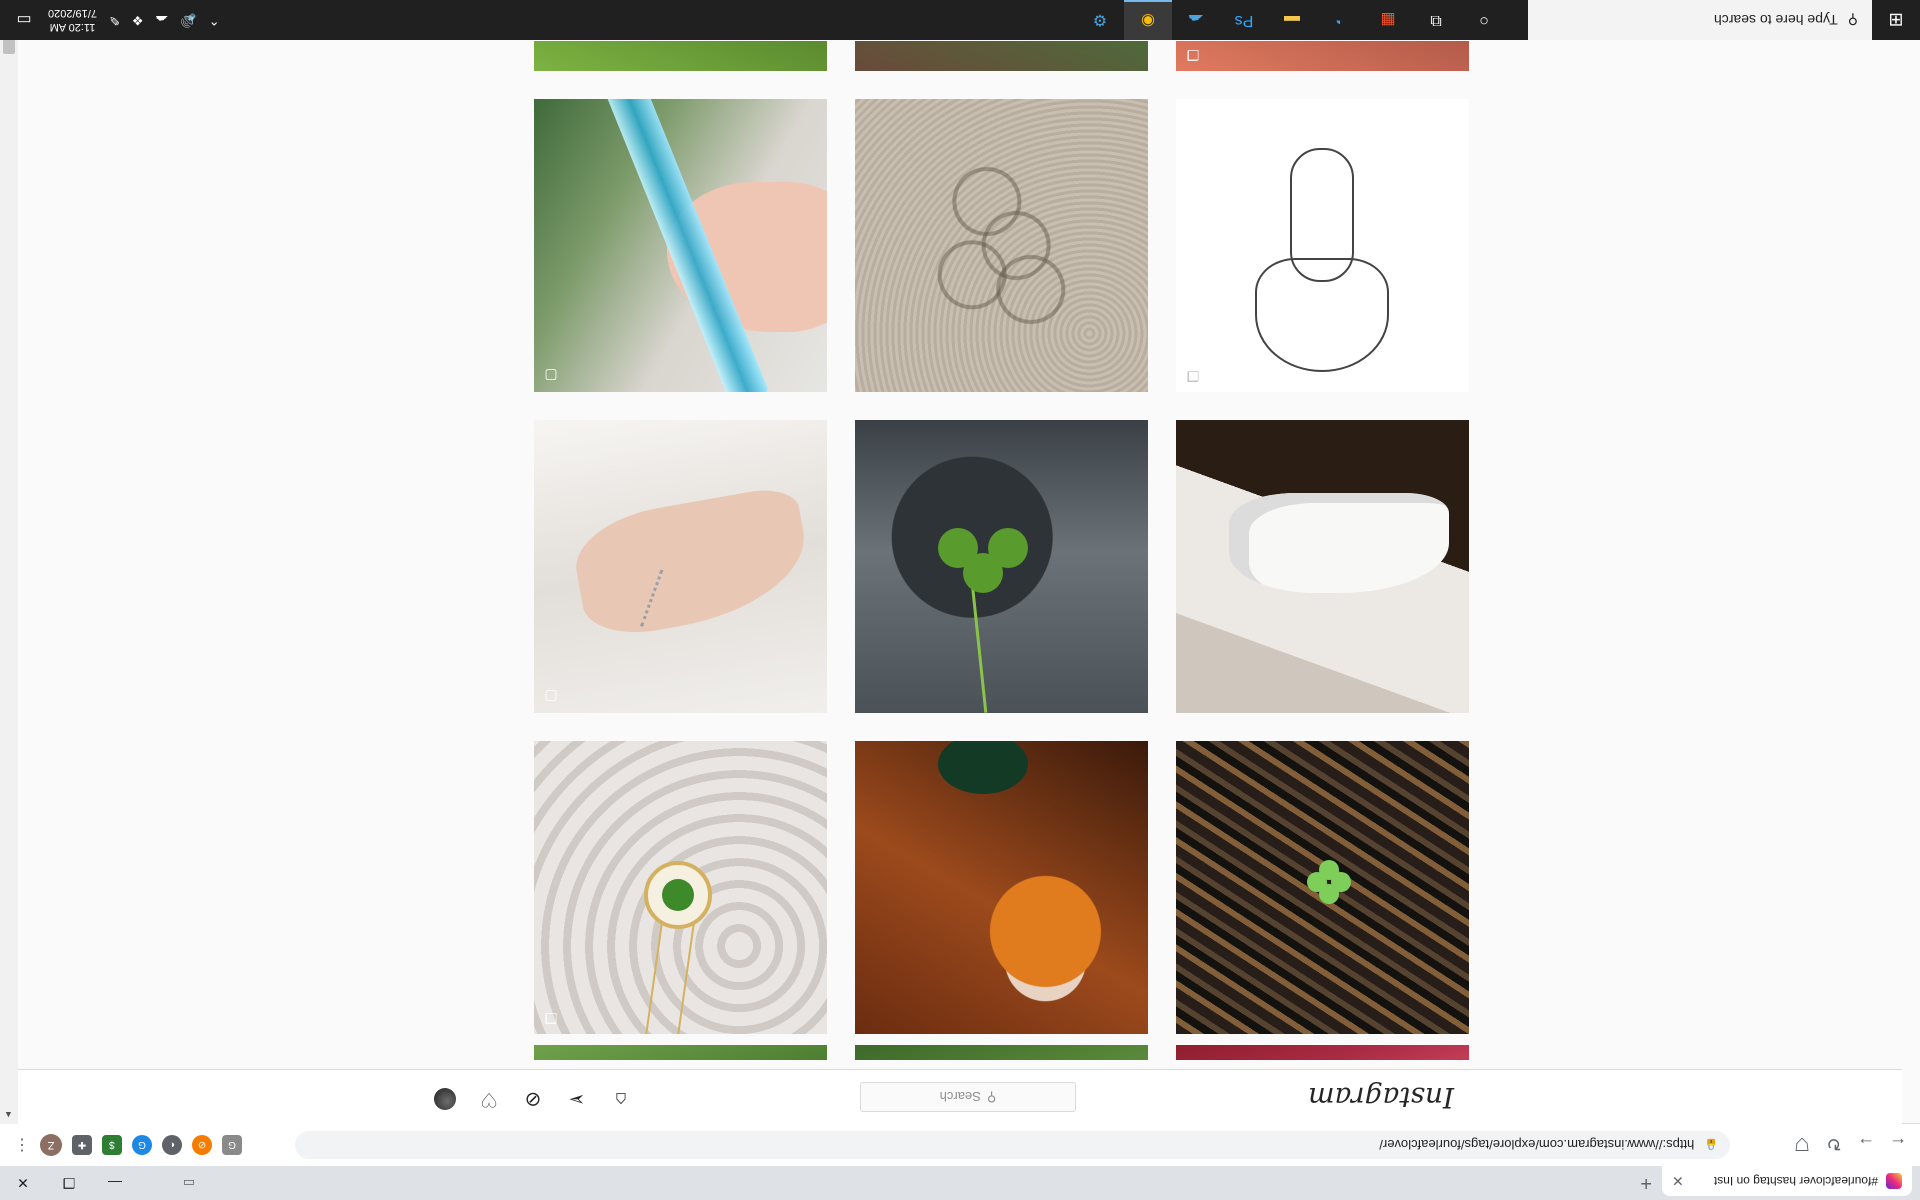  What do you see at coordinates (1711, 1144) in the screenshot?
I see `lock-icon: 🔒` at bounding box center [1711, 1144].